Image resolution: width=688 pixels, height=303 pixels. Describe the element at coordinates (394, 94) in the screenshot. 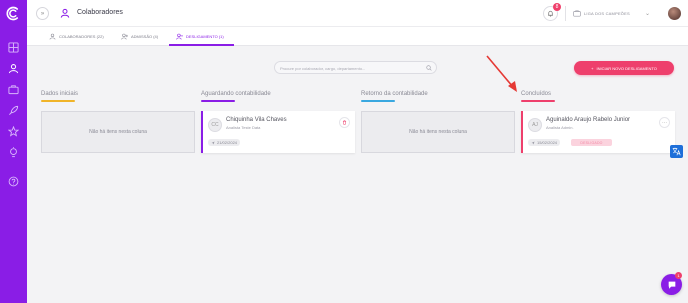

I see `column-title-retorno: Retorno da contabilidade` at that location.